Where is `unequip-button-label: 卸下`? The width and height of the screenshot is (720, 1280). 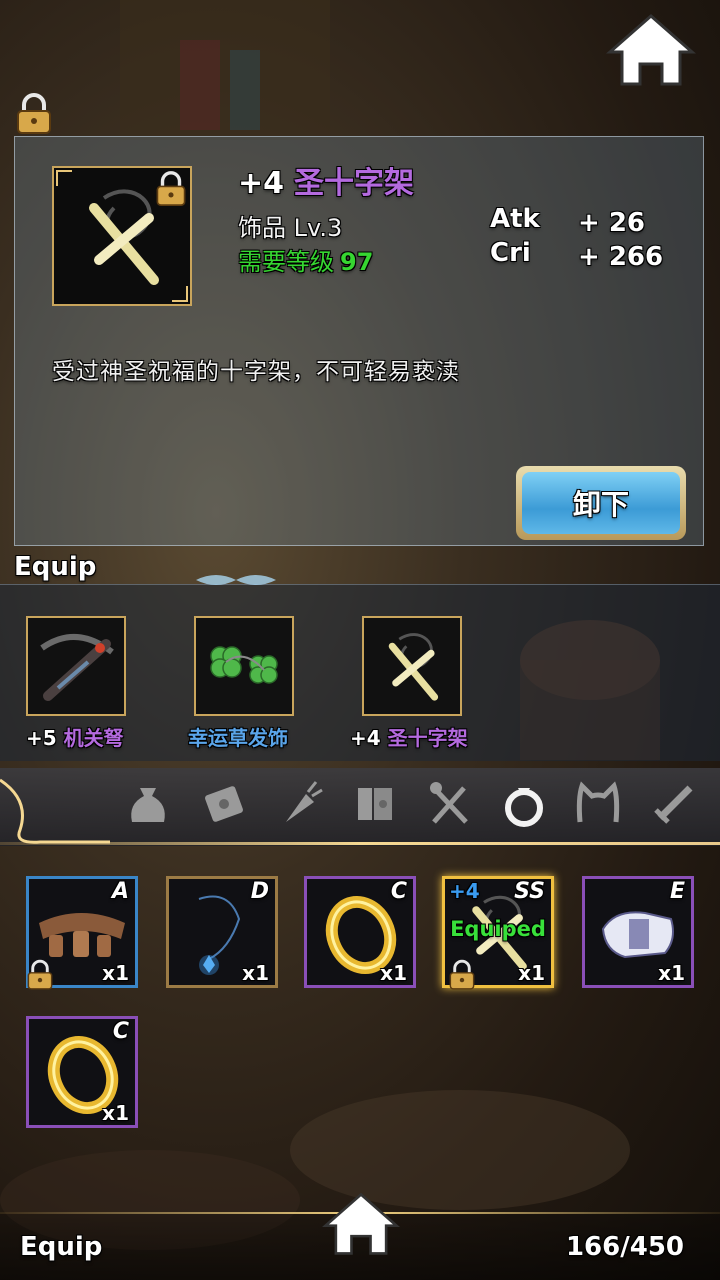
unequip-button-label: 卸下 is located at coordinates (601, 503).